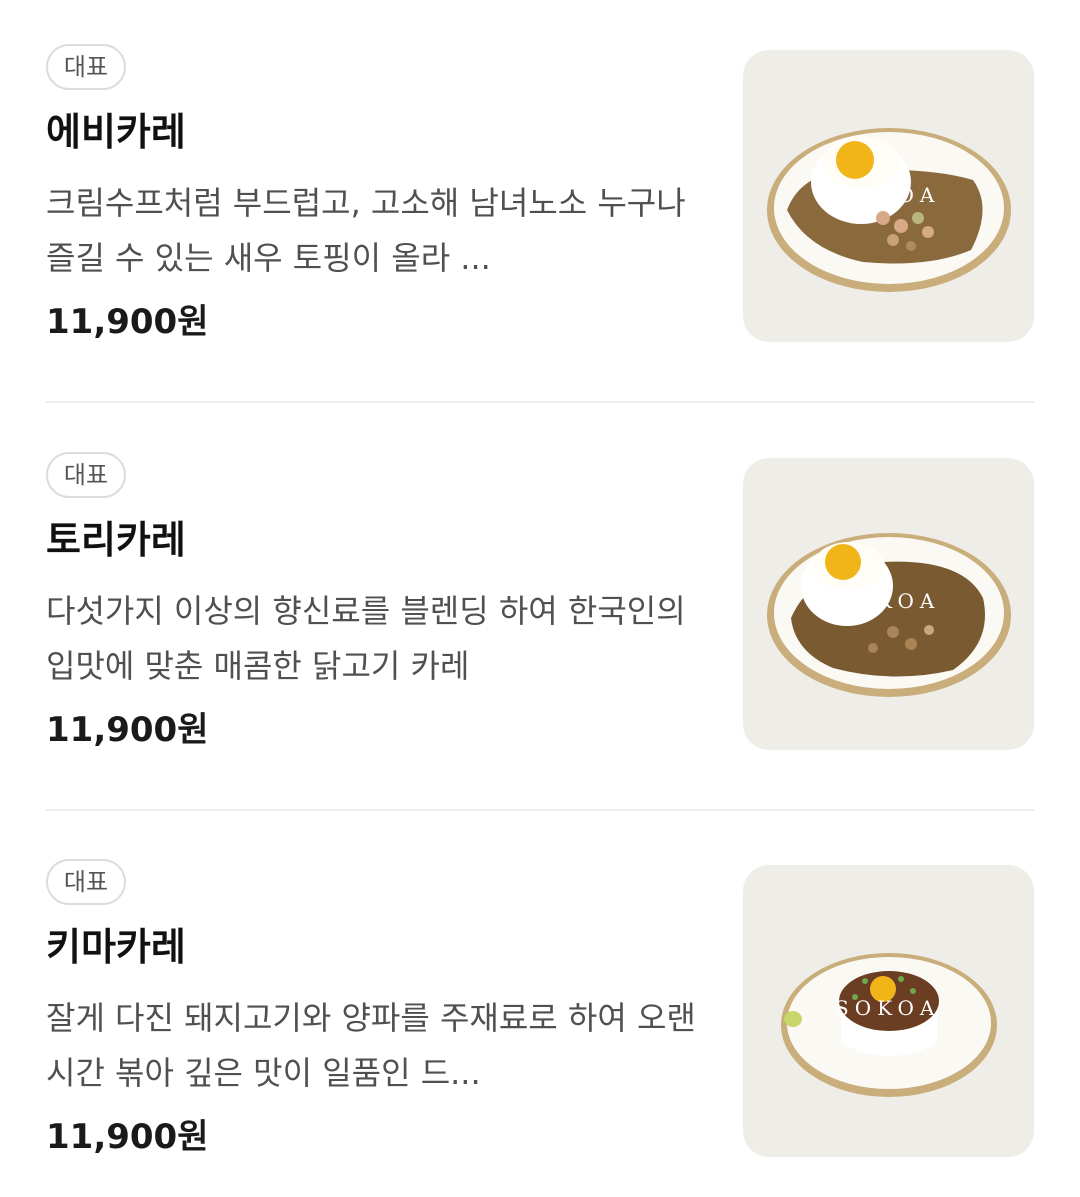  I want to click on menu-item-name: 토리카레, so click(116, 540).